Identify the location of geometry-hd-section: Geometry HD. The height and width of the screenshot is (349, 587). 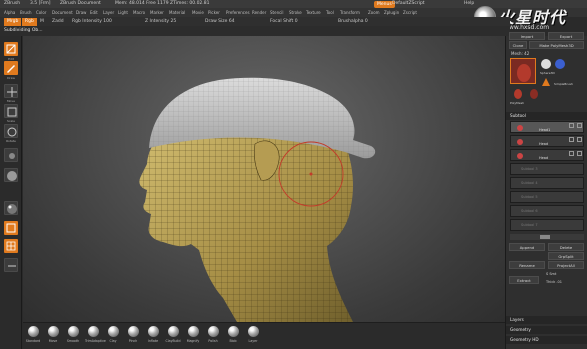
(546, 340).